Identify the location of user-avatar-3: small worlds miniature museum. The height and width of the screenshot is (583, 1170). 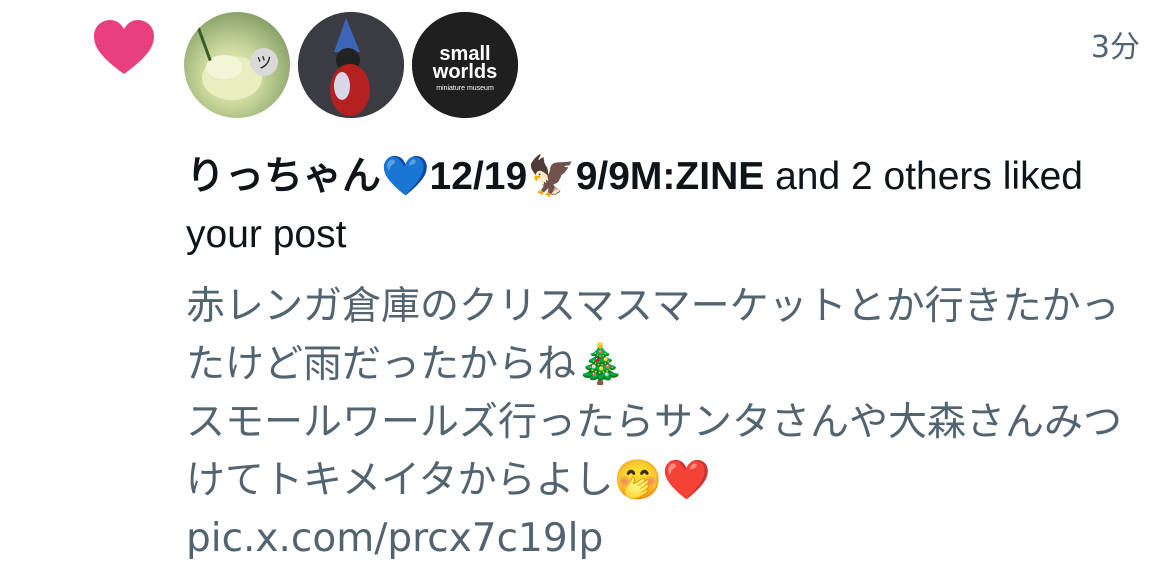
(465, 65).